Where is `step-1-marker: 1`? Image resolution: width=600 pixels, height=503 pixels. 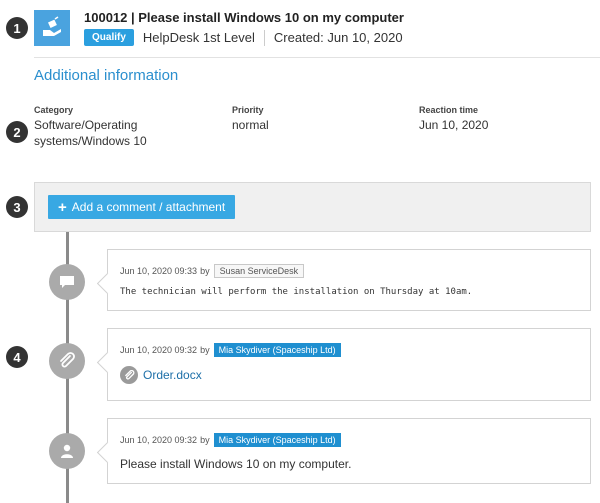
step-1-marker: 1 is located at coordinates (17, 28).